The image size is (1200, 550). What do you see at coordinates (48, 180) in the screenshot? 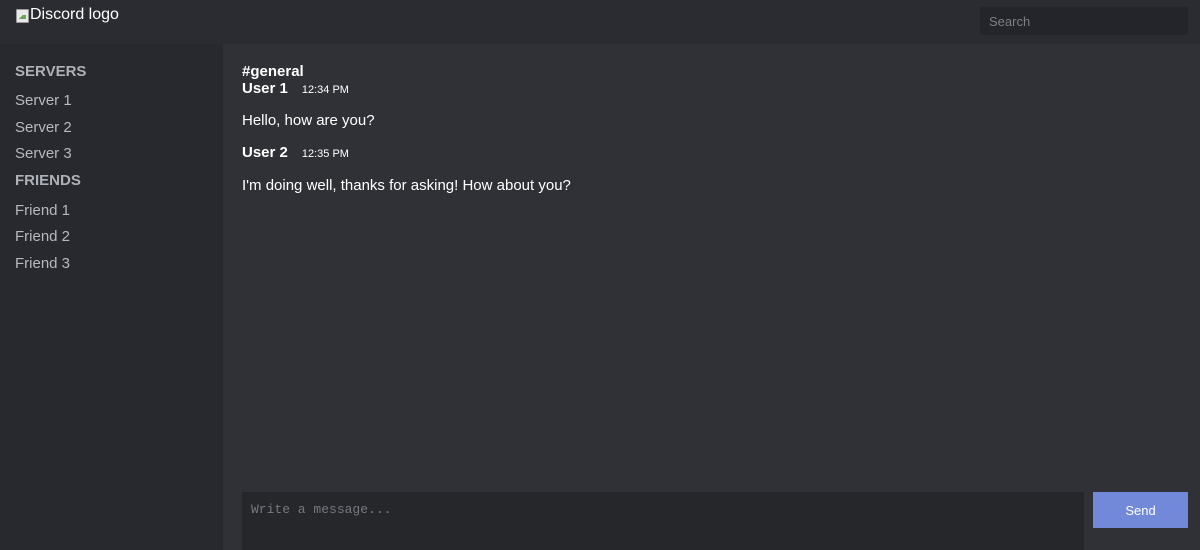
I see `friends-heading: FRIENDS` at bounding box center [48, 180].